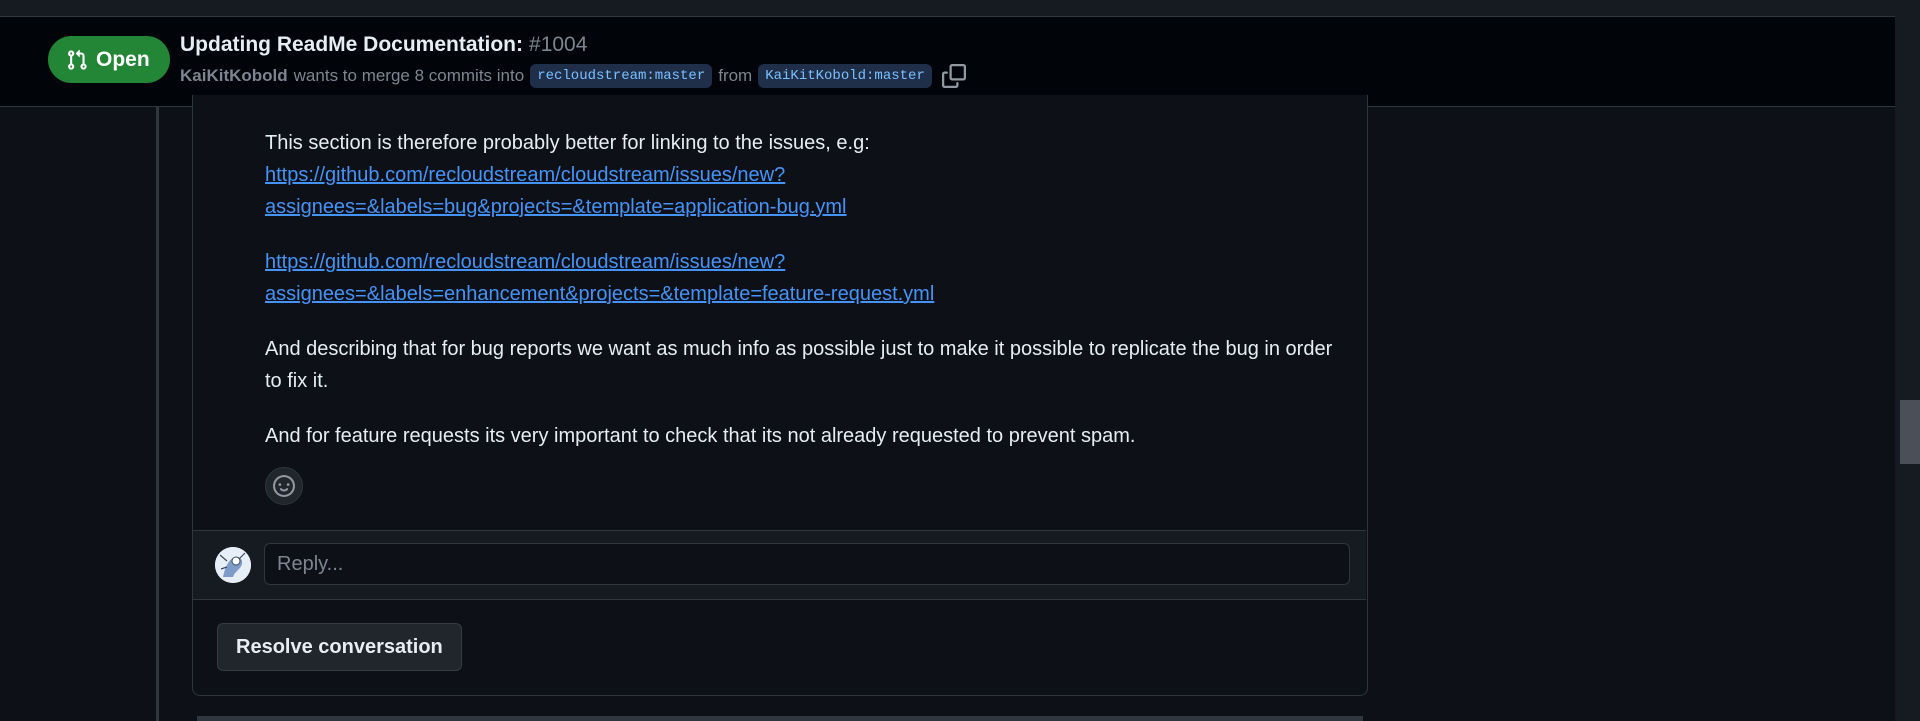 This screenshot has height=721, width=1920. I want to click on base-branch: recloudstream:master, so click(621, 76).